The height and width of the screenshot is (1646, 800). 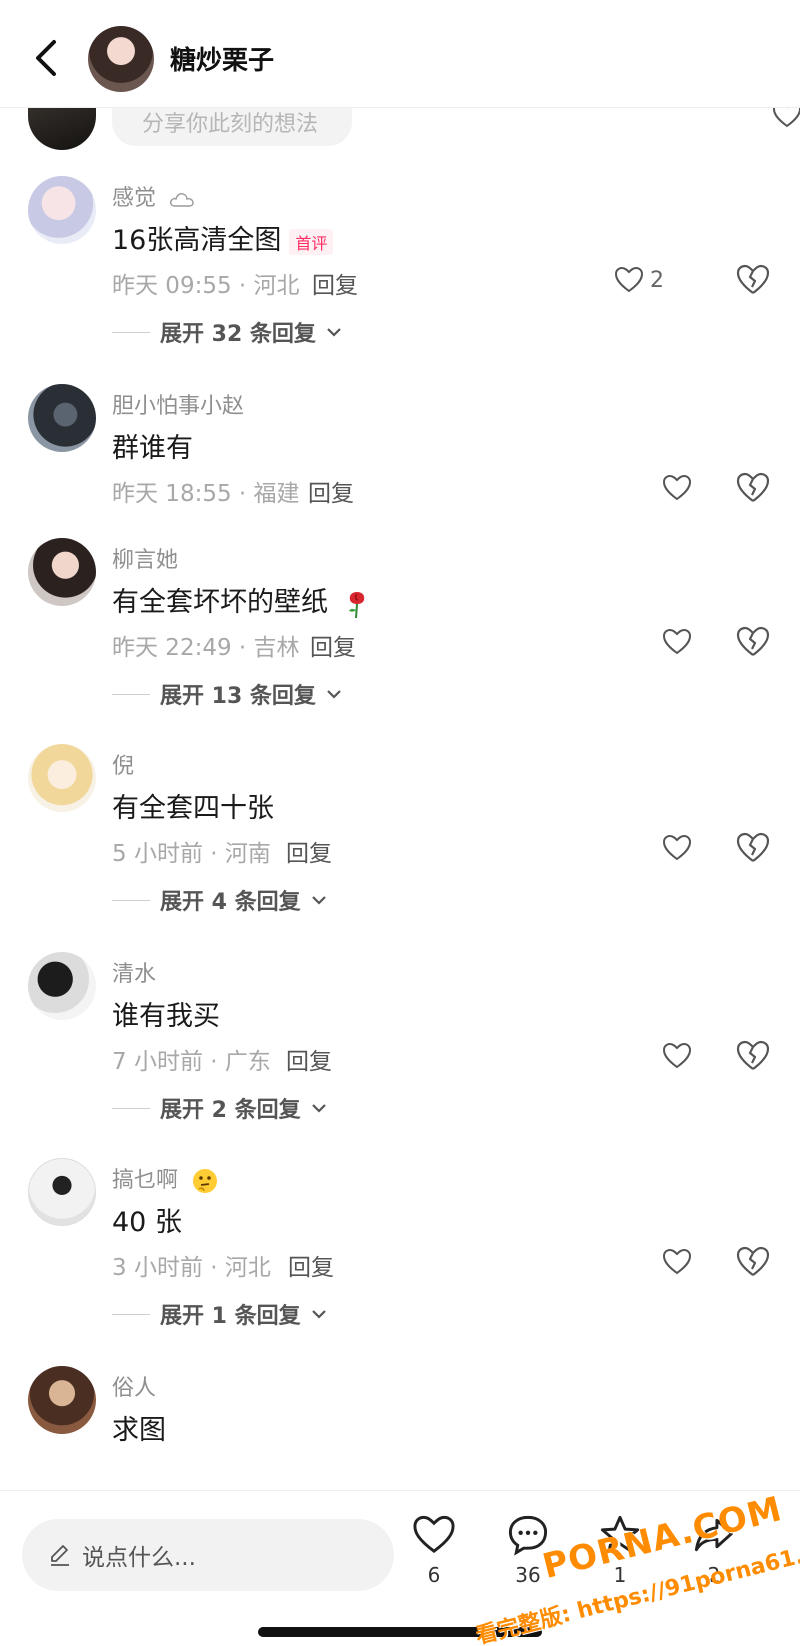 I want to click on comment-username: 感觉, so click(x=153, y=196).